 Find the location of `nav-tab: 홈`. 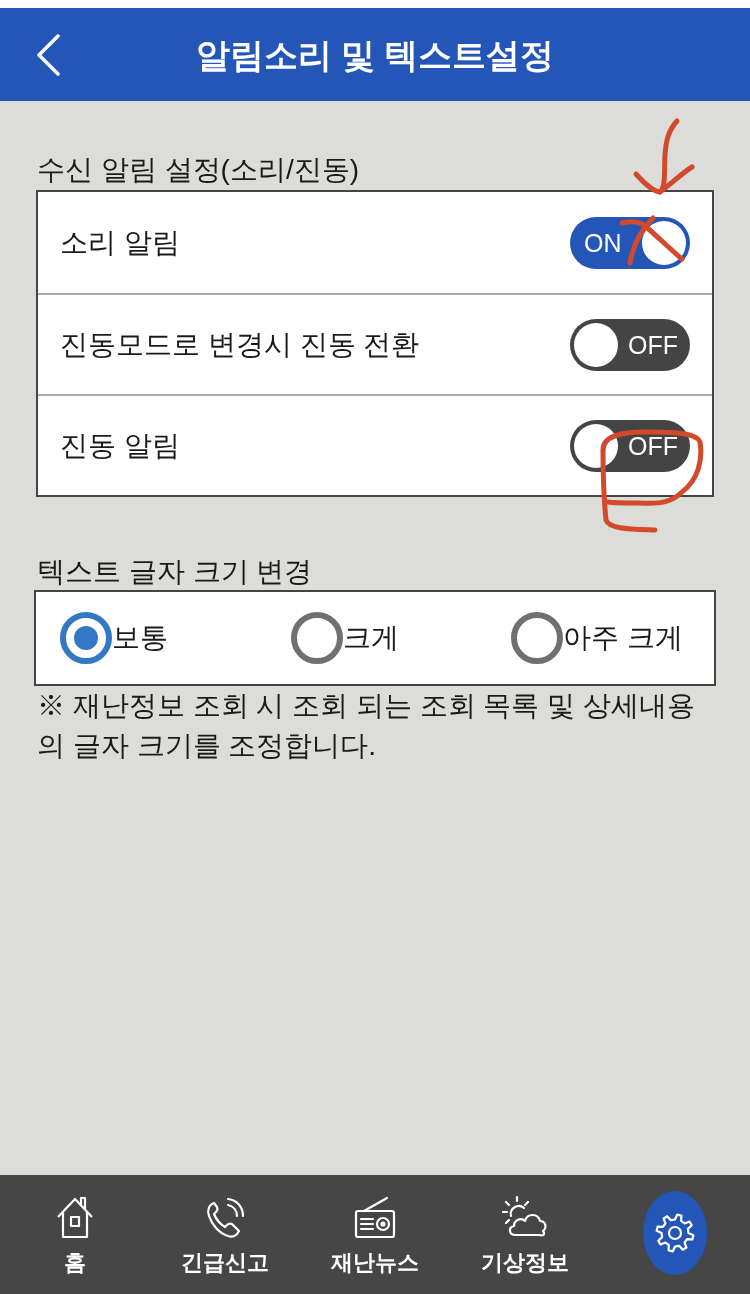

nav-tab: 홈 is located at coordinates (75, 1234).